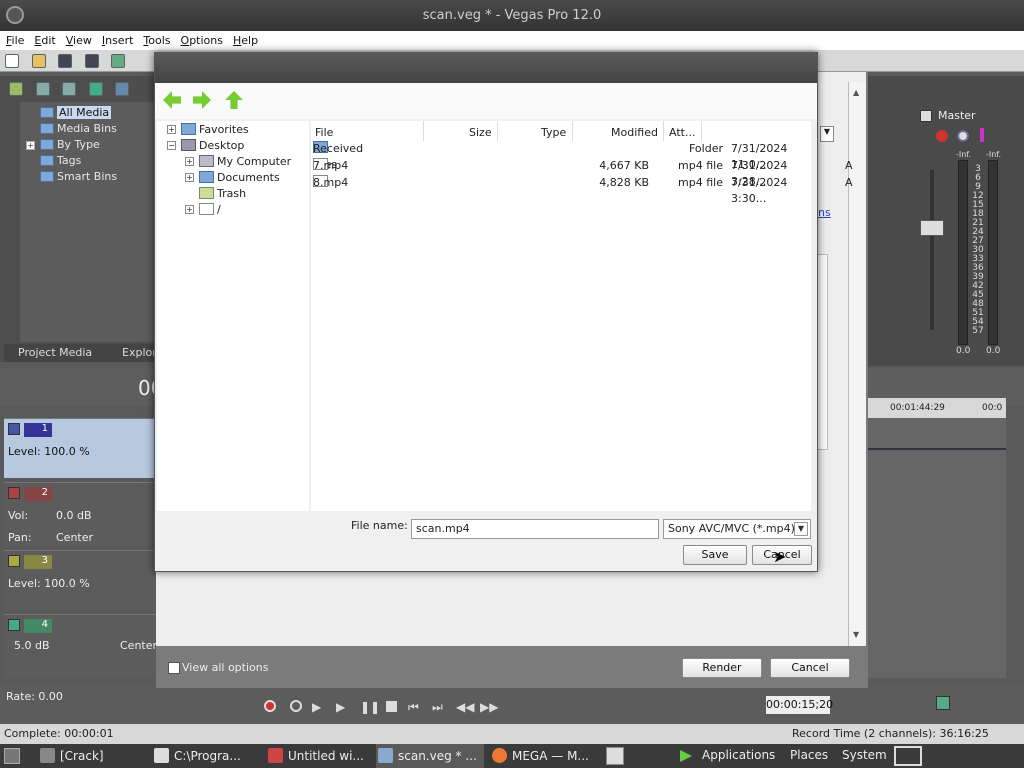 This screenshot has width=1024, height=768. What do you see at coordinates (171, 145) in the screenshot?
I see `collapse-icon: −` at bounding box center [171, 145].